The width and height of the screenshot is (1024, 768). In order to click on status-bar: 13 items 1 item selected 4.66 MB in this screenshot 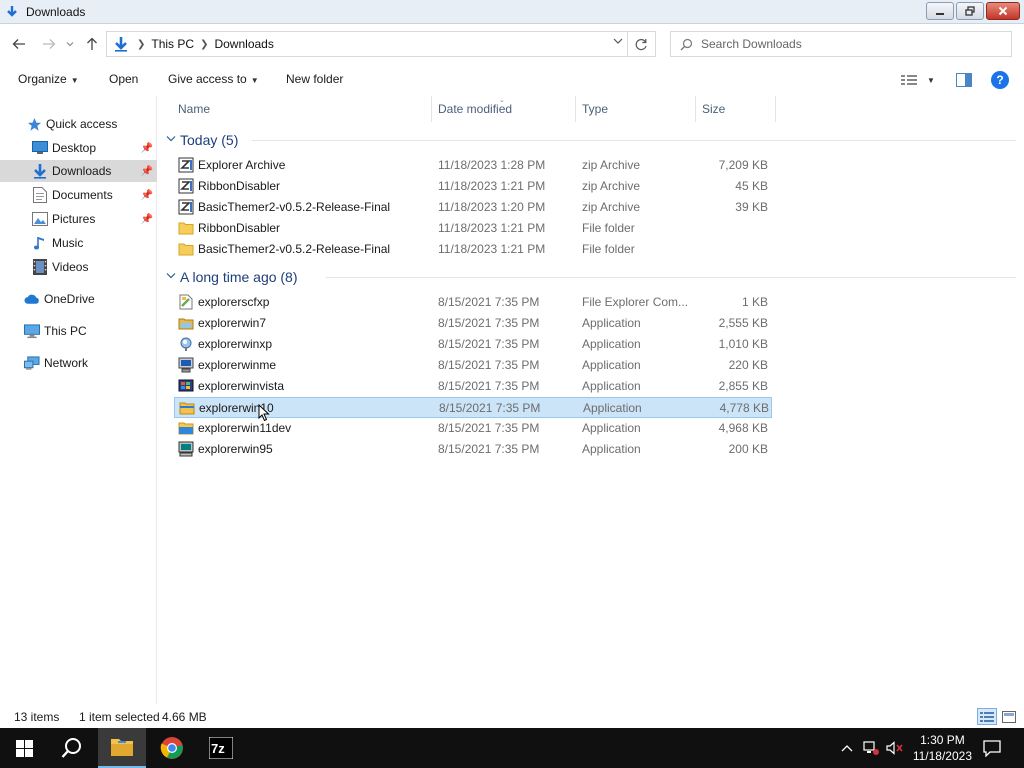, I will do `click(512, 716)`.